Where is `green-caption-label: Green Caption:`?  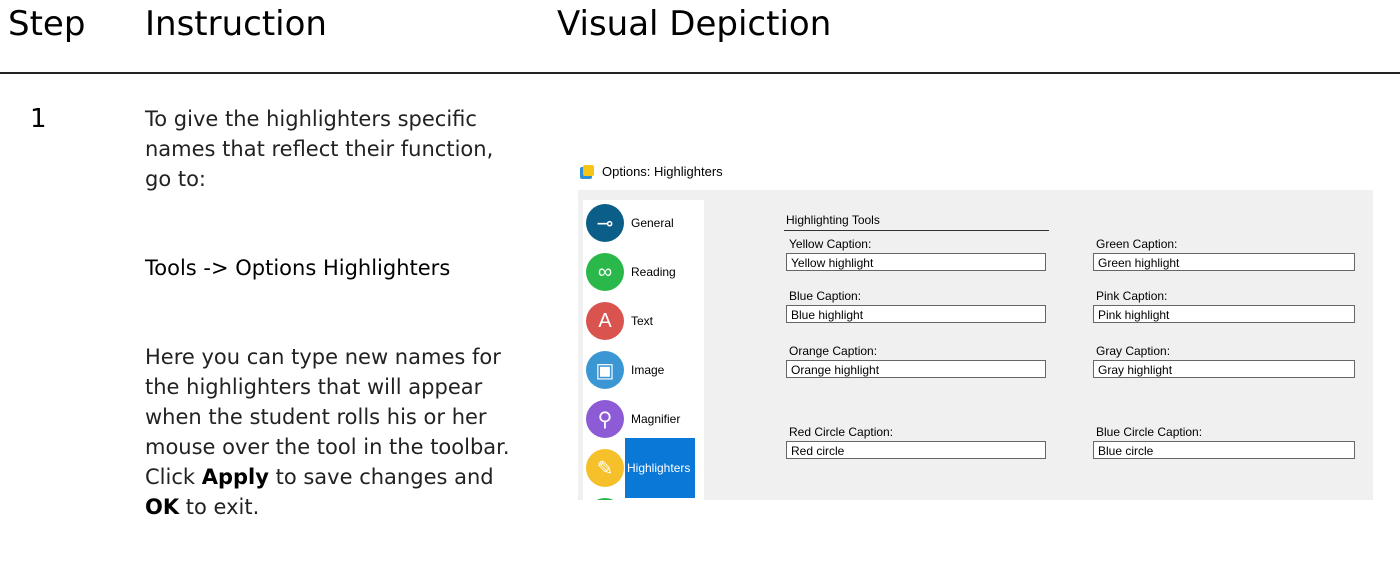 green-caption-label: Green Caption: is located at coordinates (1137, 244).